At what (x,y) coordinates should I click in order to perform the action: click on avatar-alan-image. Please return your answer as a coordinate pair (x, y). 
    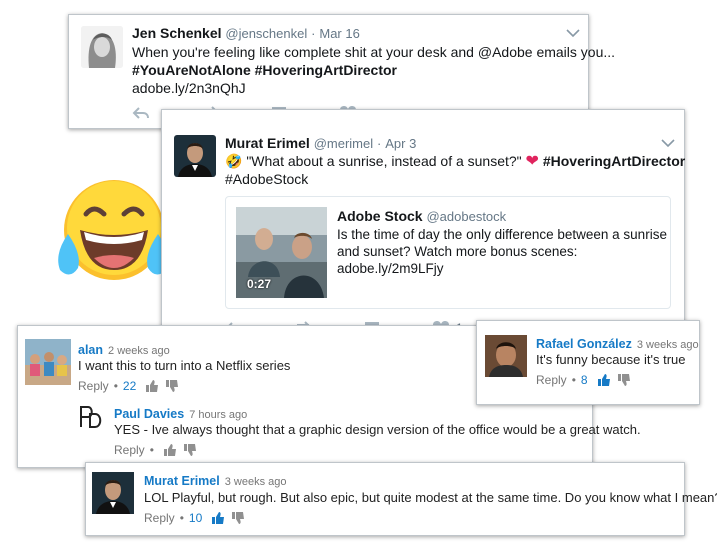
    Looking at the image, I should click on (48, 362).